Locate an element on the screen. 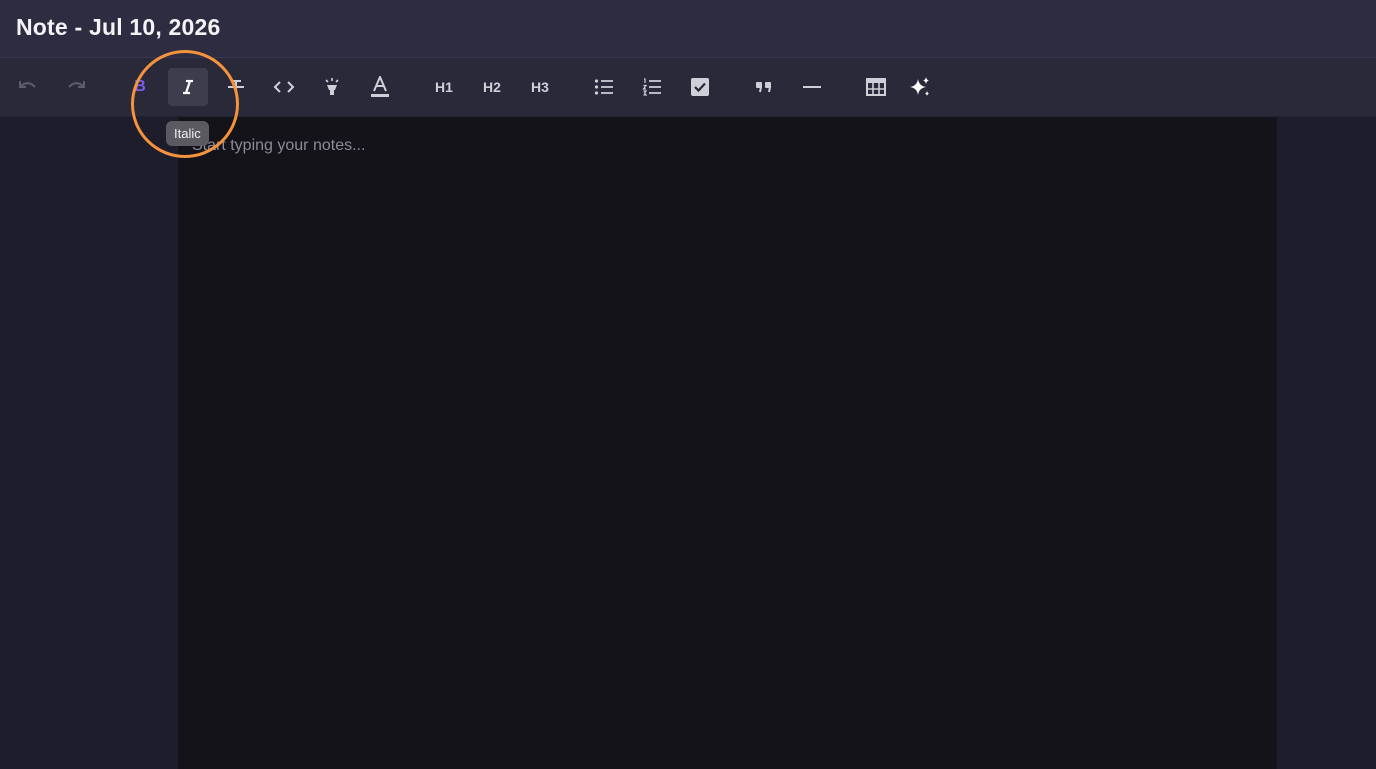 The width and height of the screenshot is (1376, 769). numbered-list-button is located at coordinates (652, 87).